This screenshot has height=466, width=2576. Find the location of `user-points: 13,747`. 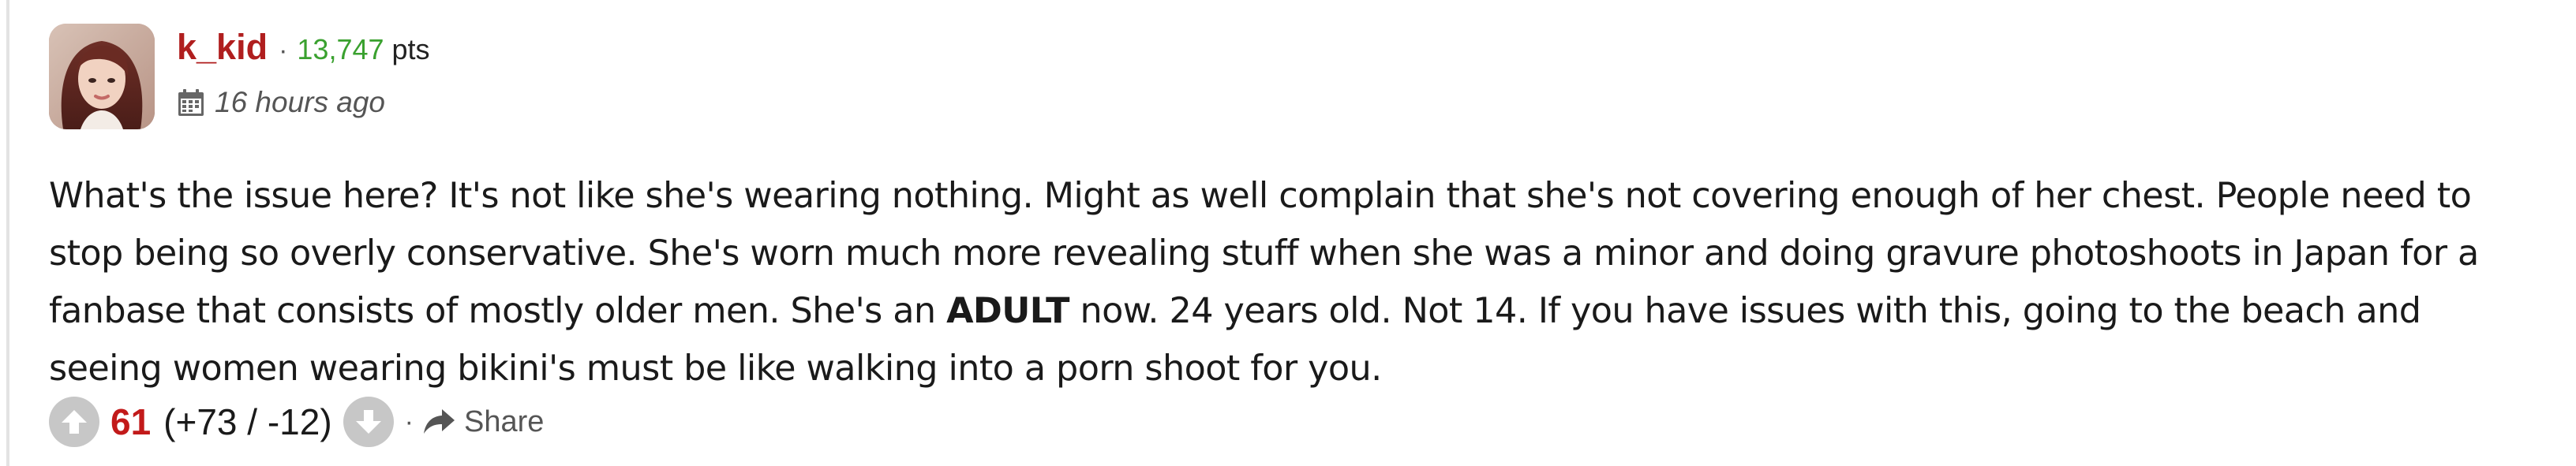

user-points: 13,747 is located at coordinates (340, 49).